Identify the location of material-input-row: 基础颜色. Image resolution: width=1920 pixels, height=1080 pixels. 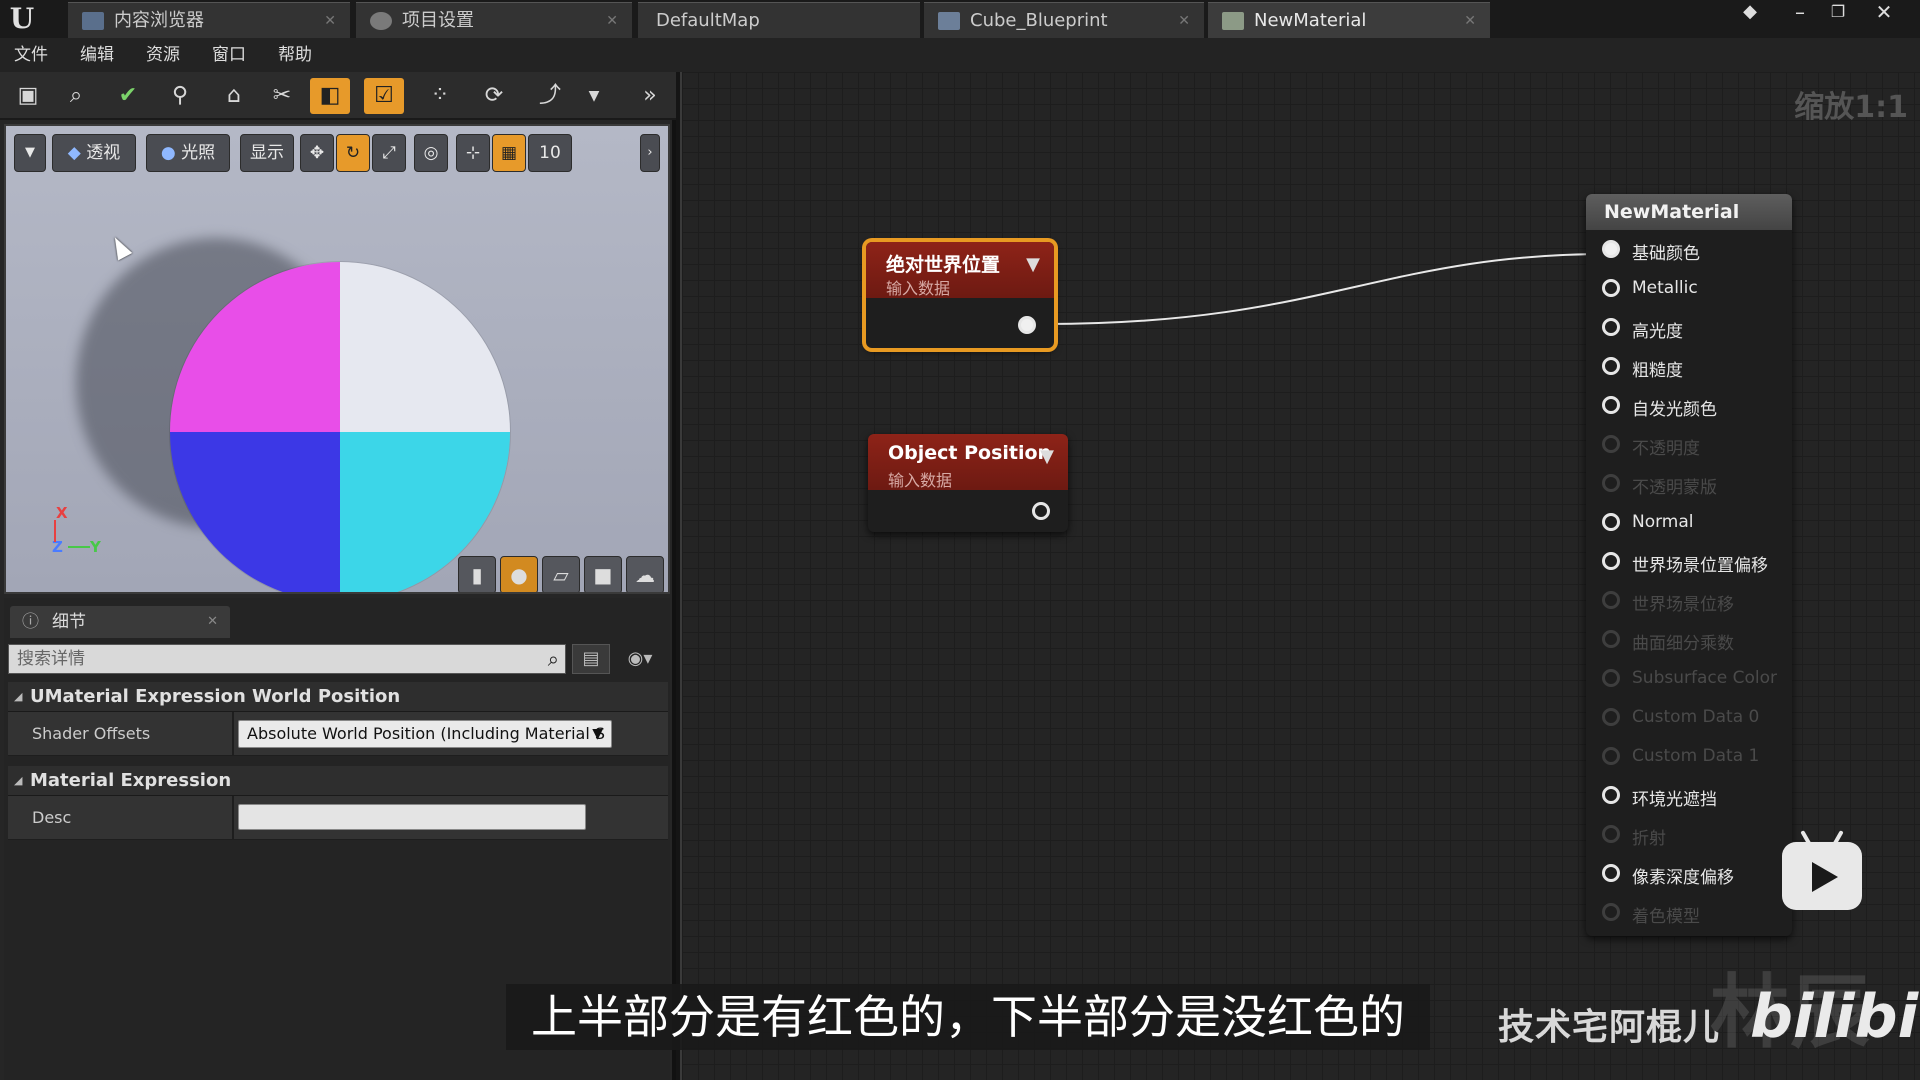
(1689, 249).